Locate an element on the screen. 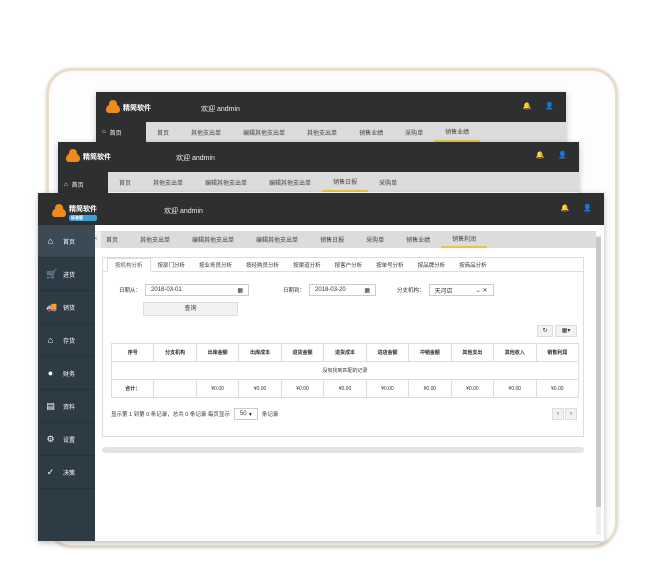 The width and height of the screenshot is (648, 570). tab-bar: 首页 其他支出单 编辑其他支出单 其他支出单 销售业绩 采购单 销售业绩 is located at coordinates (356, 132).